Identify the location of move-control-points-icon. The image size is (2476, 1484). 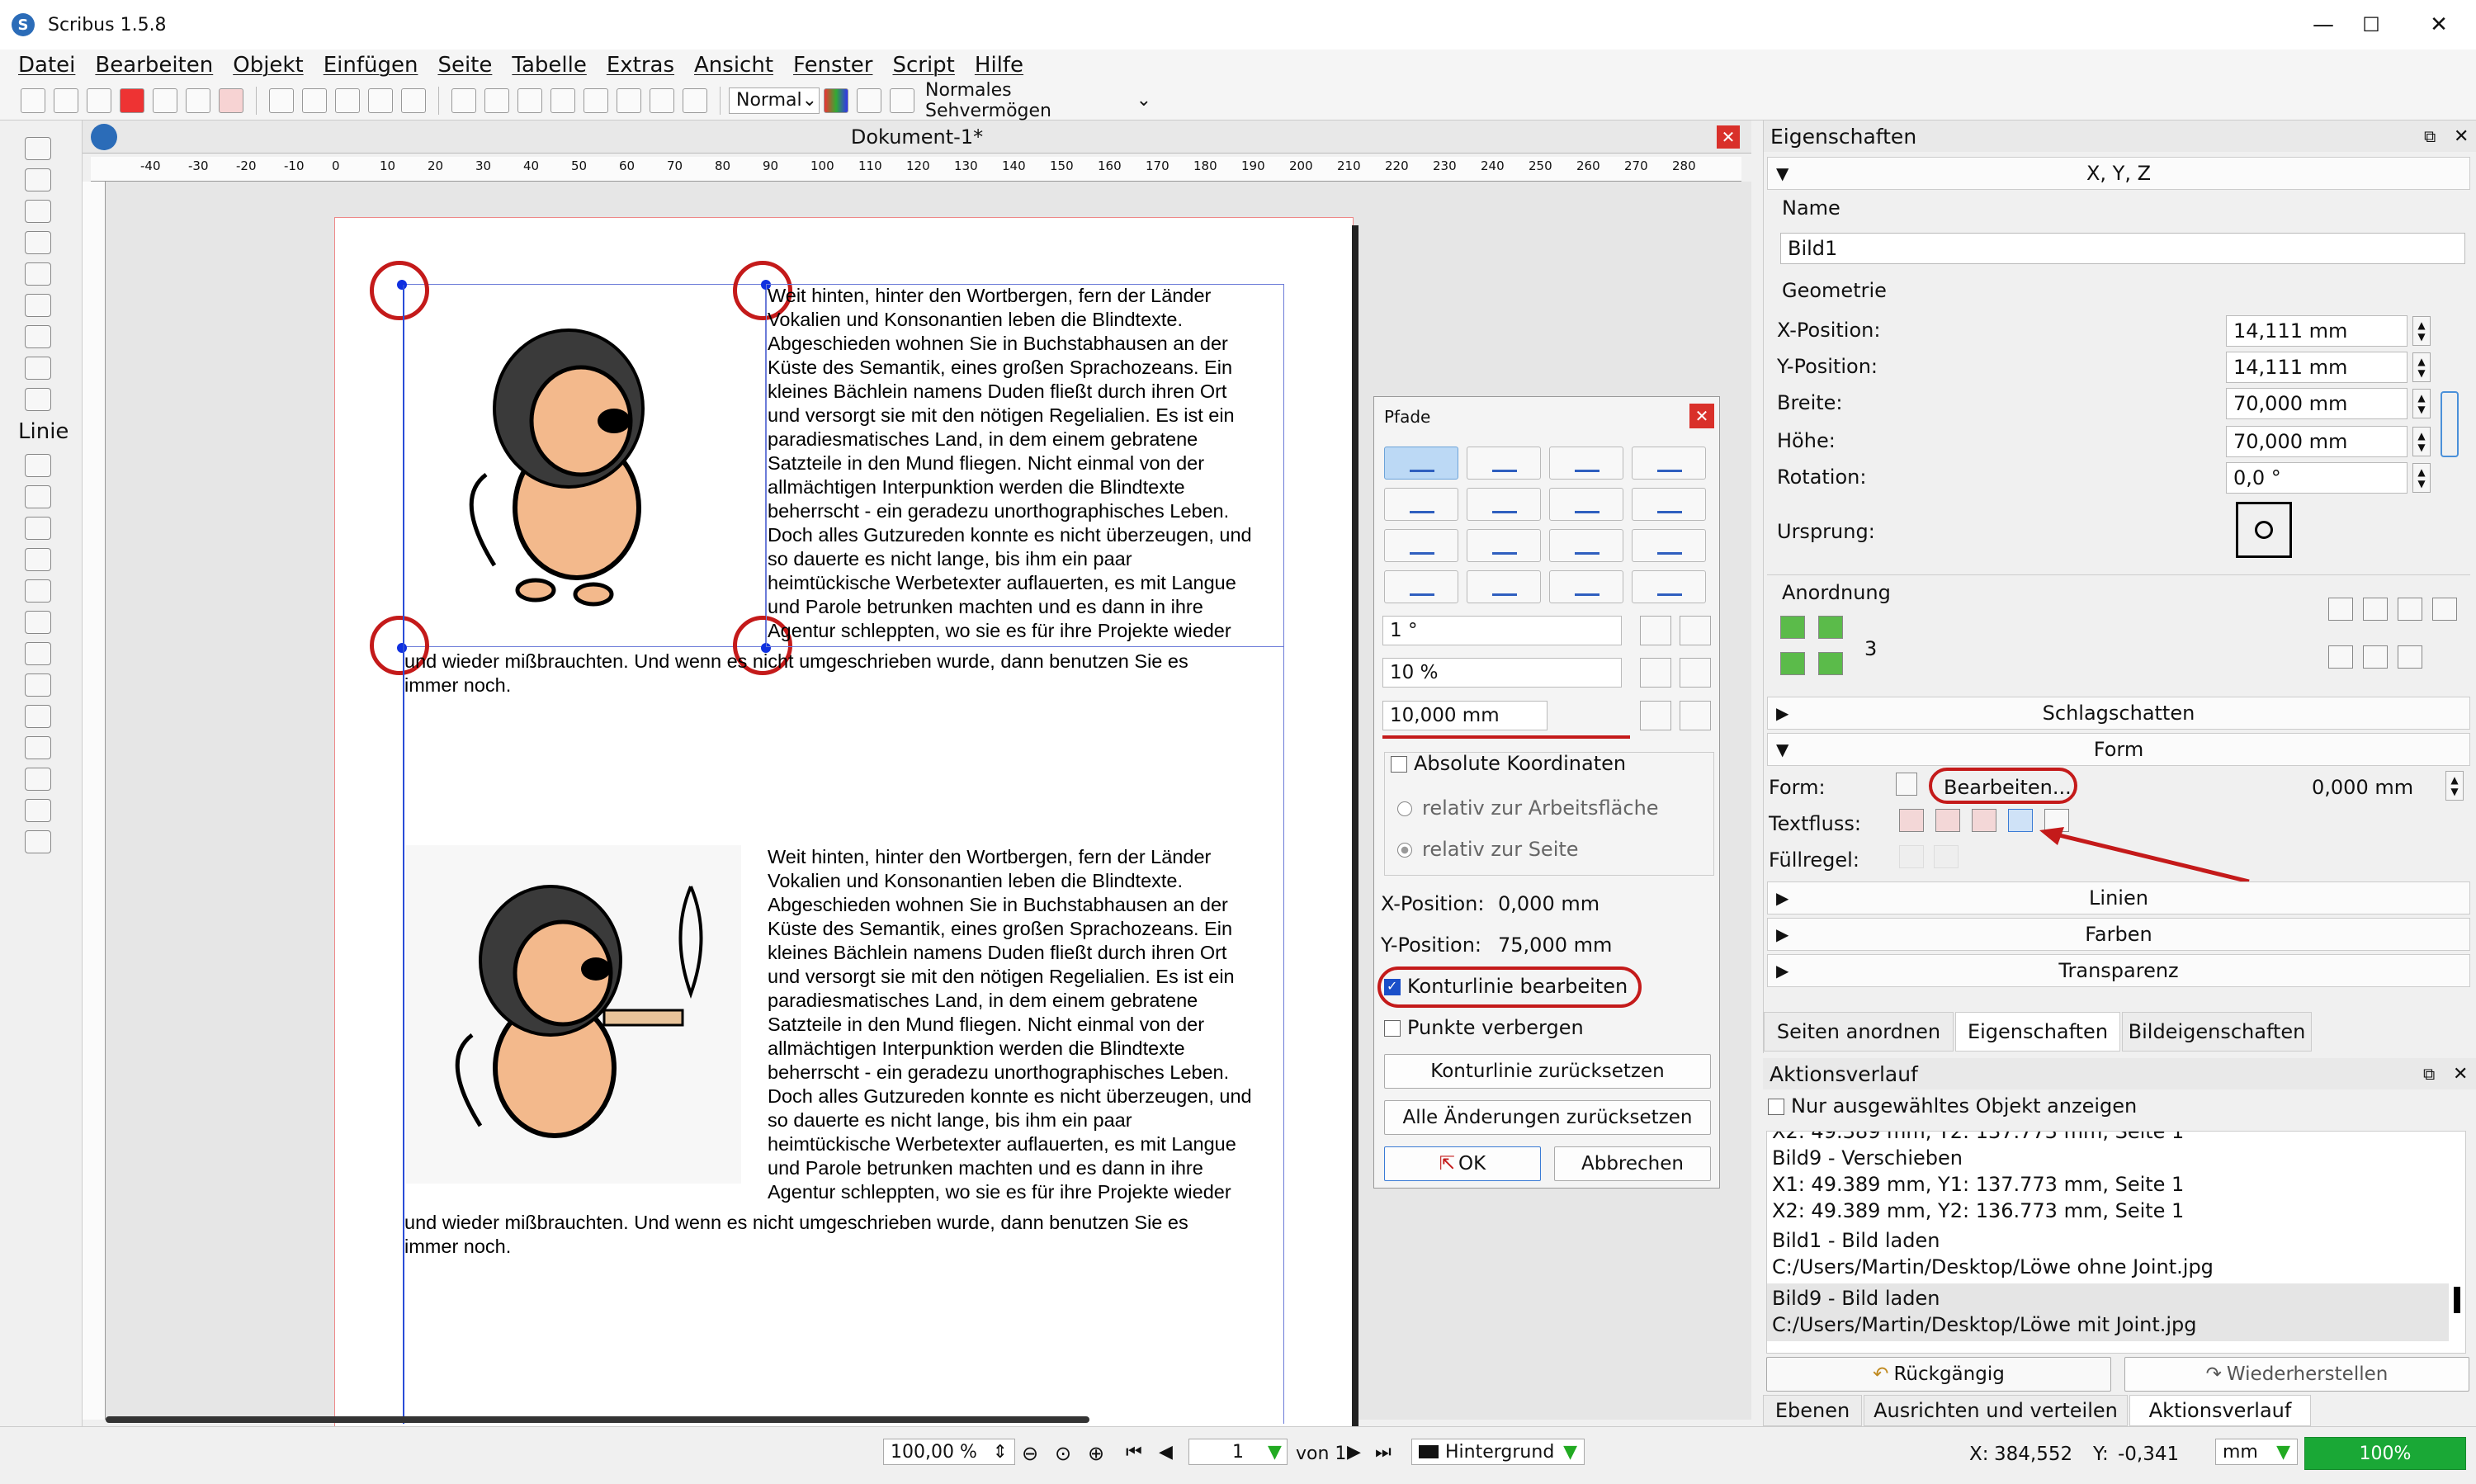
(1504, 463).